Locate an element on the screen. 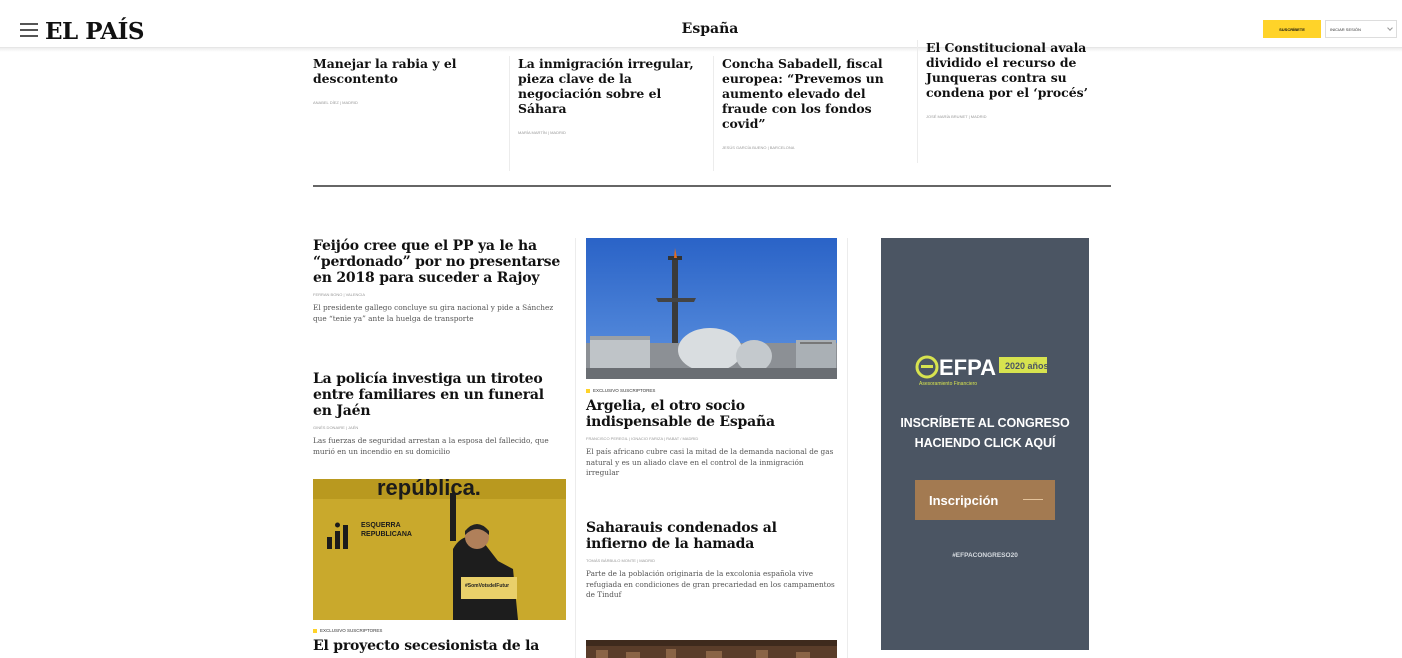 This screenshot has width=1402, height=658. article-image-congress is located at coordinates (711, 649).